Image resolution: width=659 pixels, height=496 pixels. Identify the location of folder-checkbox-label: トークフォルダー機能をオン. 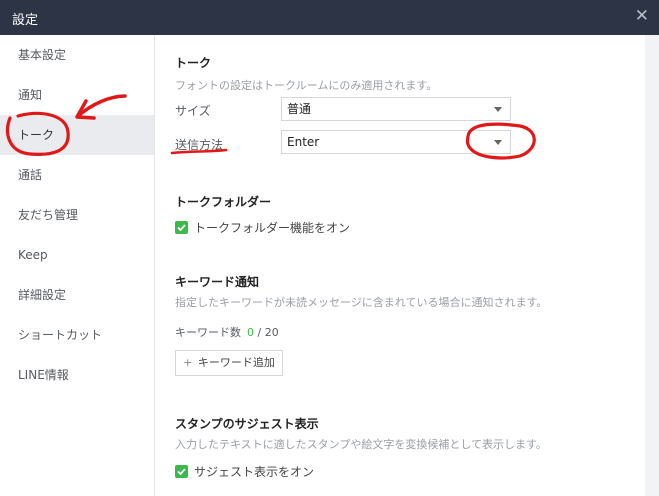
(272, 228).